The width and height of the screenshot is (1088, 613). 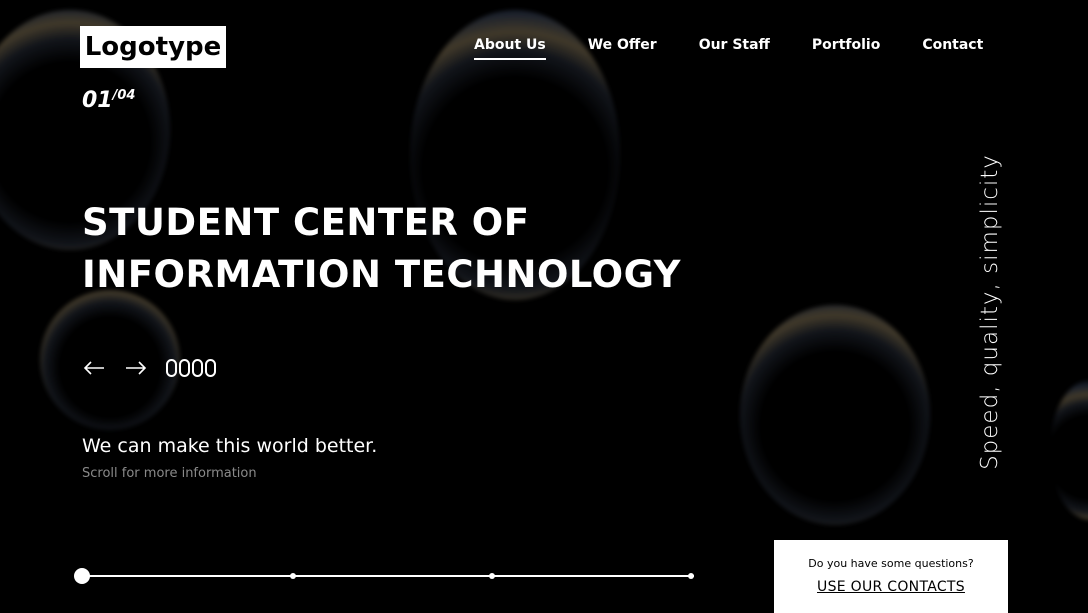 I want to click on slide-current: 01, so click(x=97, y=100).